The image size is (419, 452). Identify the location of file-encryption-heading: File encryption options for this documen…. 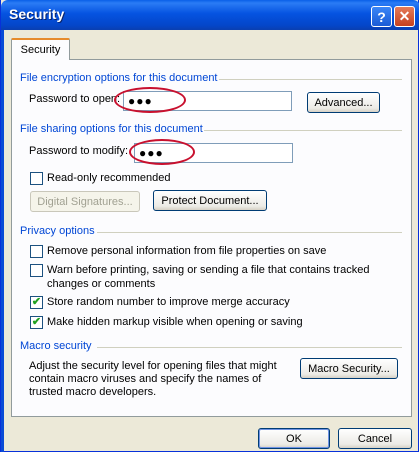
(119, 78).